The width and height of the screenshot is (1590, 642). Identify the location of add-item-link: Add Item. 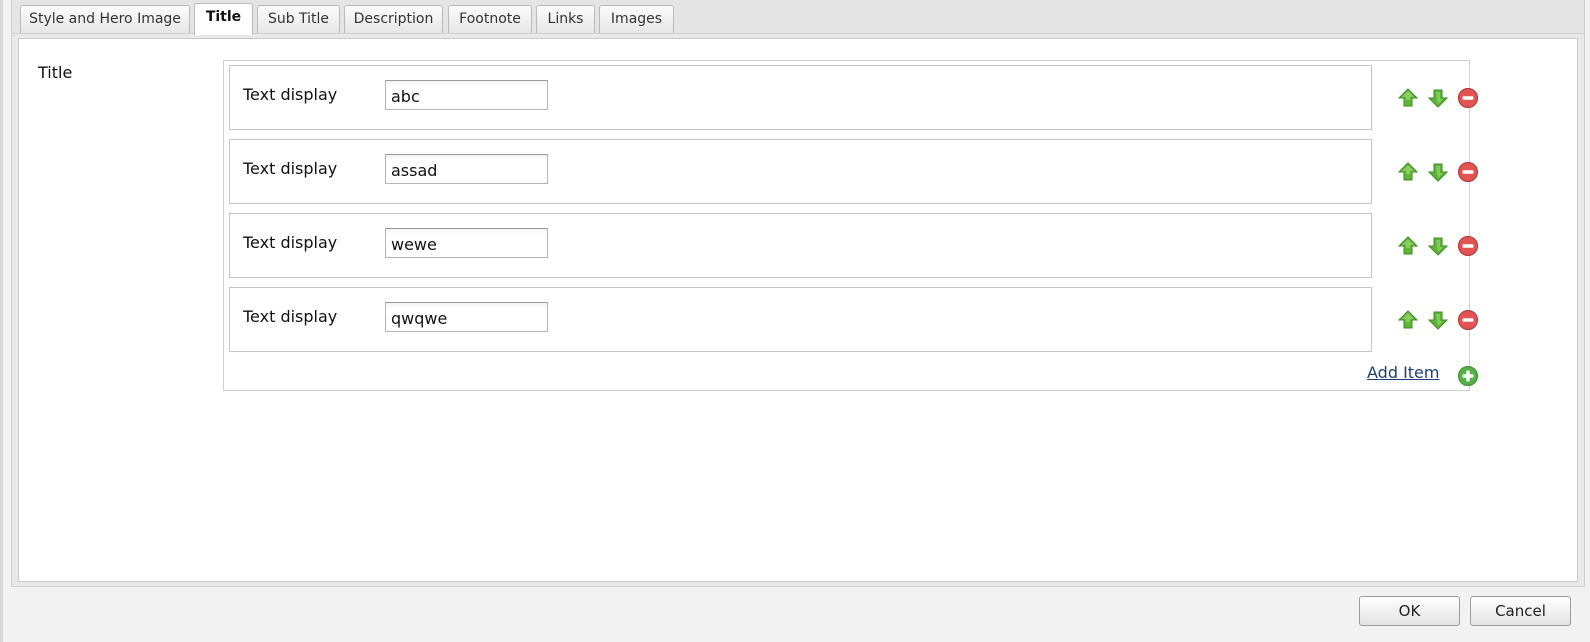
(1403, 372).